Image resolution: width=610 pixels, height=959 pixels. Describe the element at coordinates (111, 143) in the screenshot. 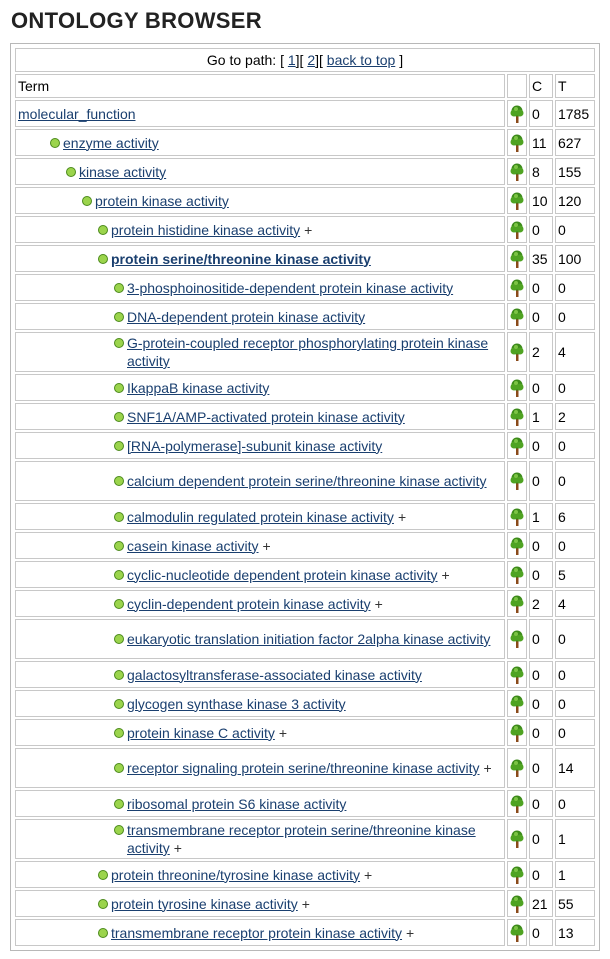

I see `term-link: enzyme activity` at that location.